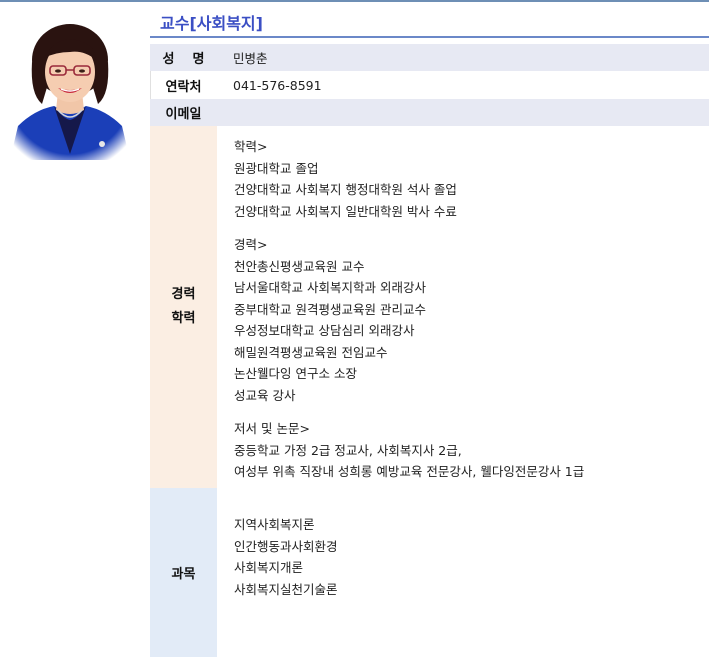  Describe the element at coordinates (251, 244) in the screenshot. I see `experience-heading: 경력>` at that location.